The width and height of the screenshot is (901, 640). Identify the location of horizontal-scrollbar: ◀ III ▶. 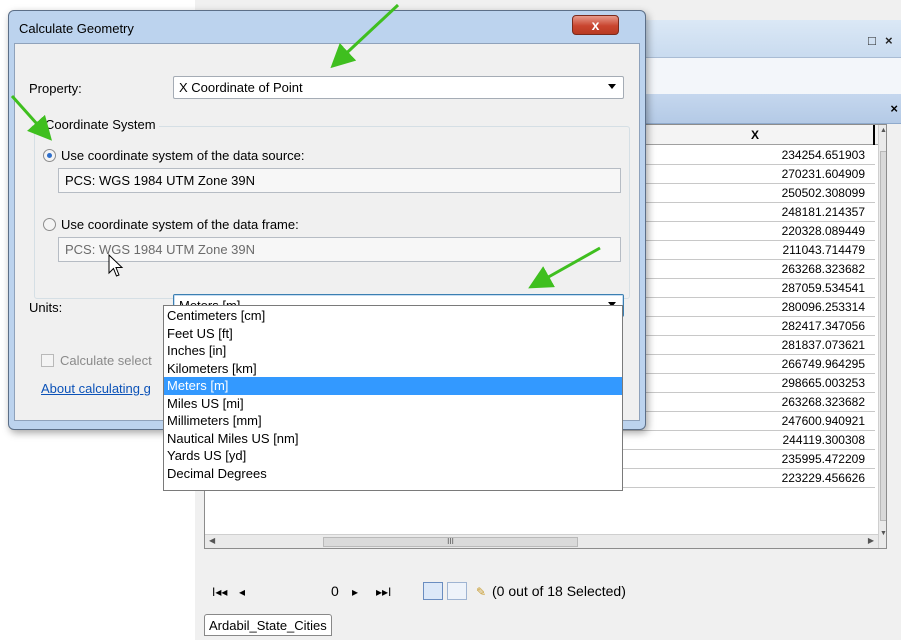
(541, 541).